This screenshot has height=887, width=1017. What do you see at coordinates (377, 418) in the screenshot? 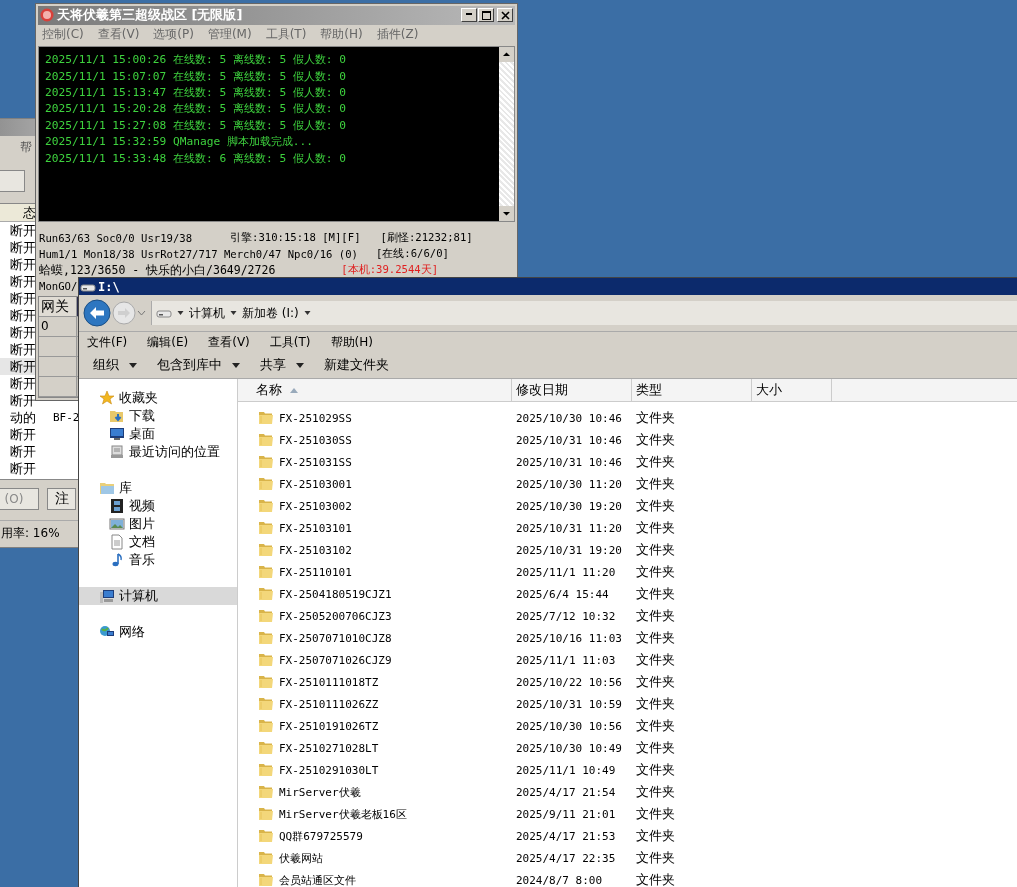
I see `file-item: FX-251029SS` at bounding box center [377, 418].